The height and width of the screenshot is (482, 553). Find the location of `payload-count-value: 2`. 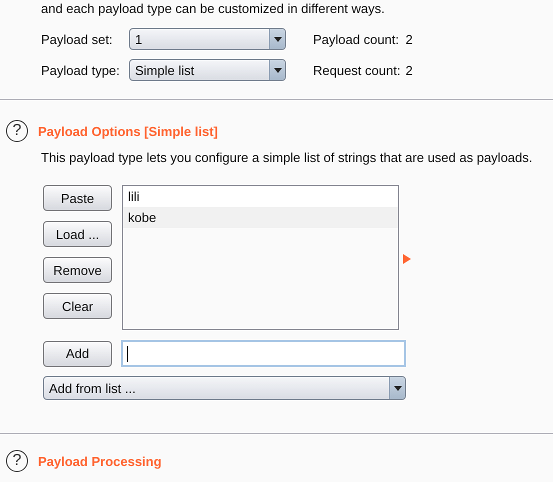

payload-count-value: 2 is located at coordinates (409, 39).